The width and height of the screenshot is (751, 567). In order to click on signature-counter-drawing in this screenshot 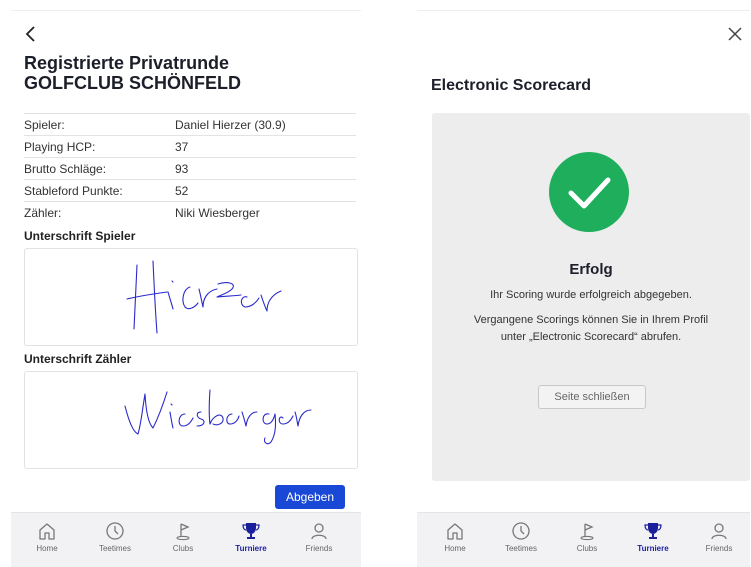, I will do `click(218, 417)`.